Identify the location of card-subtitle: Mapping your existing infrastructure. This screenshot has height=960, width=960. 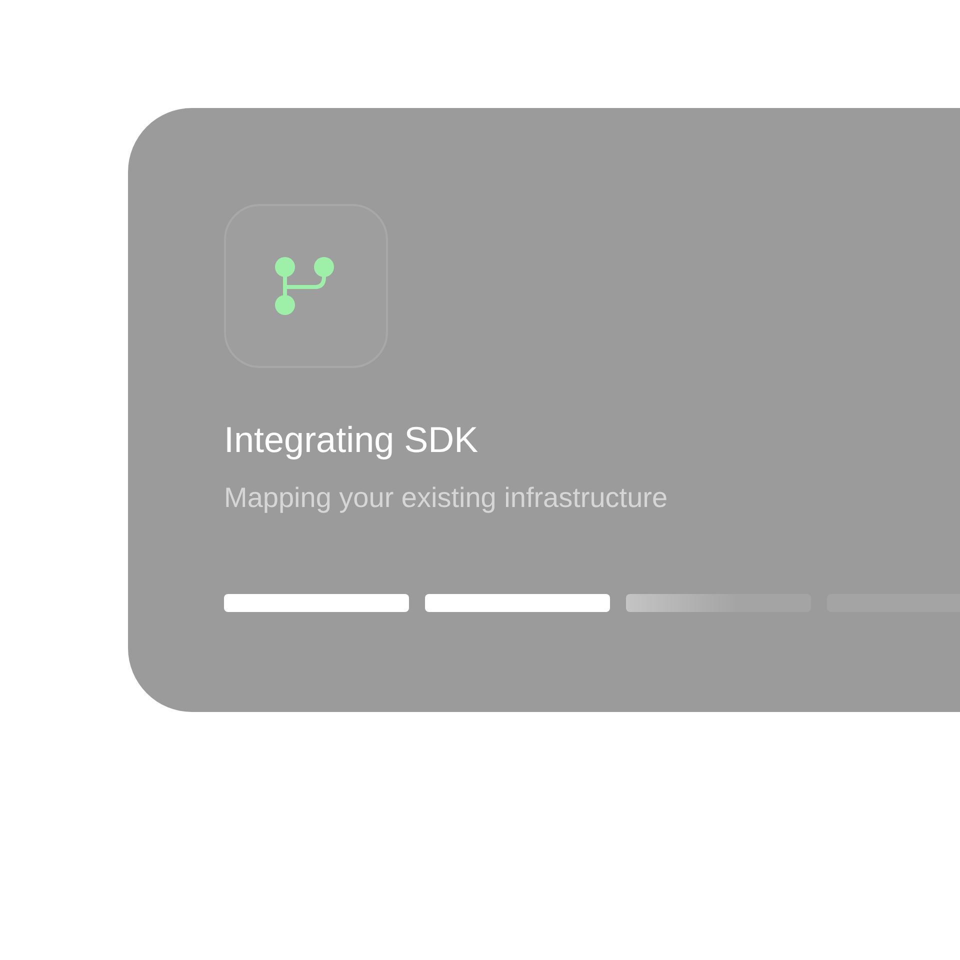
(446, 498).